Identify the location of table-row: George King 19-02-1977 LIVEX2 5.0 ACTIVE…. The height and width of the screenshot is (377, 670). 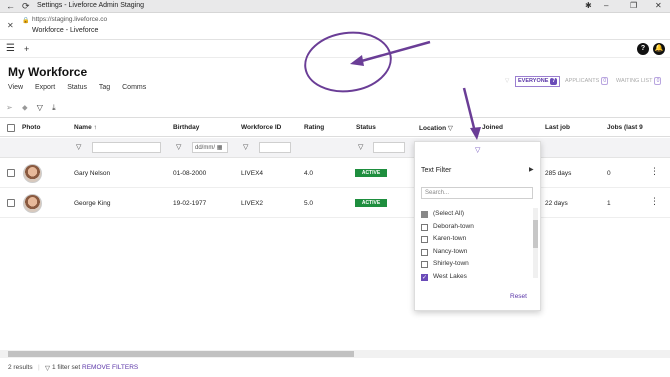
(335, 203).